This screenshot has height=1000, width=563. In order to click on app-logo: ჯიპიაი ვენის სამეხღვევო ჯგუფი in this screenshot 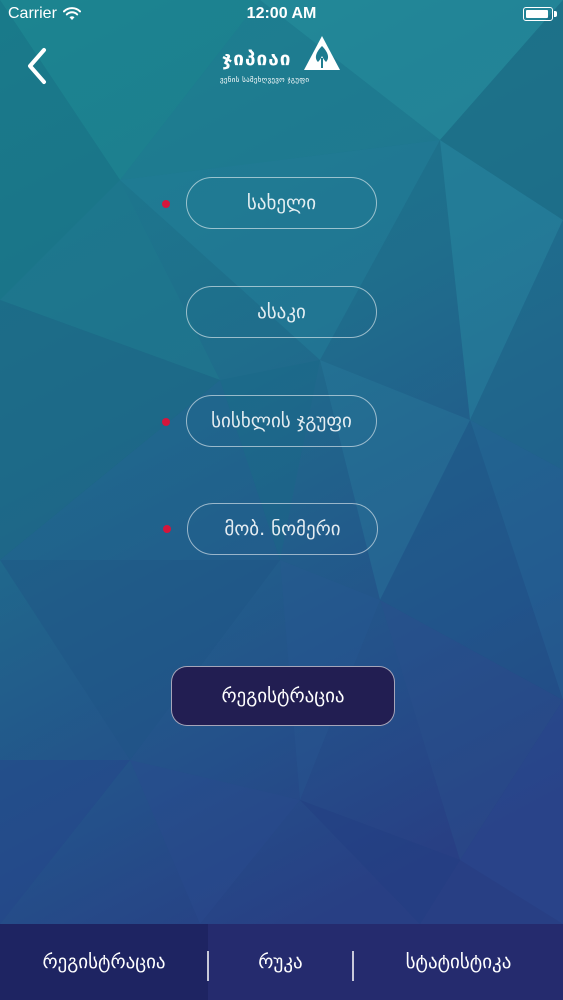, I will do `click(281, 62)`.